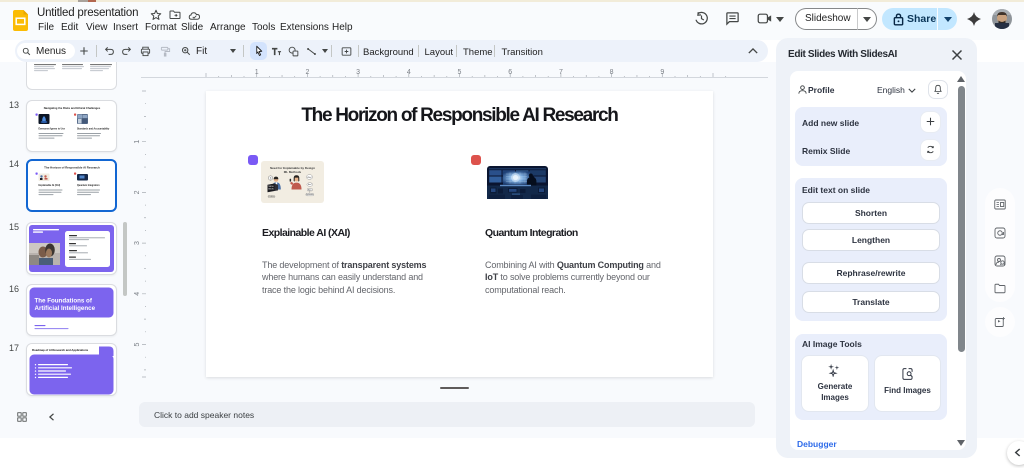  I want to click on svg-text: MODEL, so click(271, 189).